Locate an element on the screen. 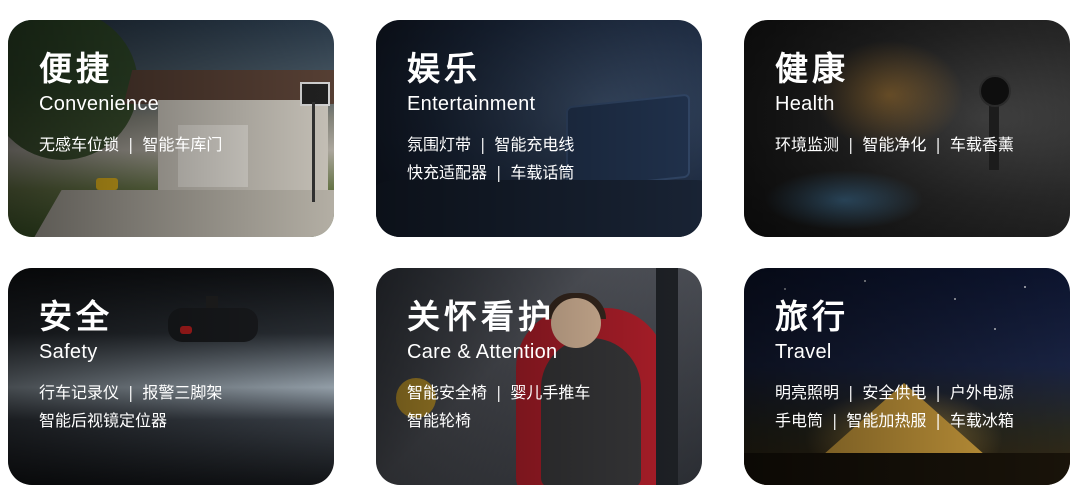 The width and height of the screenshot is (1080, 499). category-card-travel: 旅行 Travel 明亮照明 | 安全供电 | 户外电源 手电筒 | 智能加热服 | 车载冰箱 is located at coordinates (907, 376).